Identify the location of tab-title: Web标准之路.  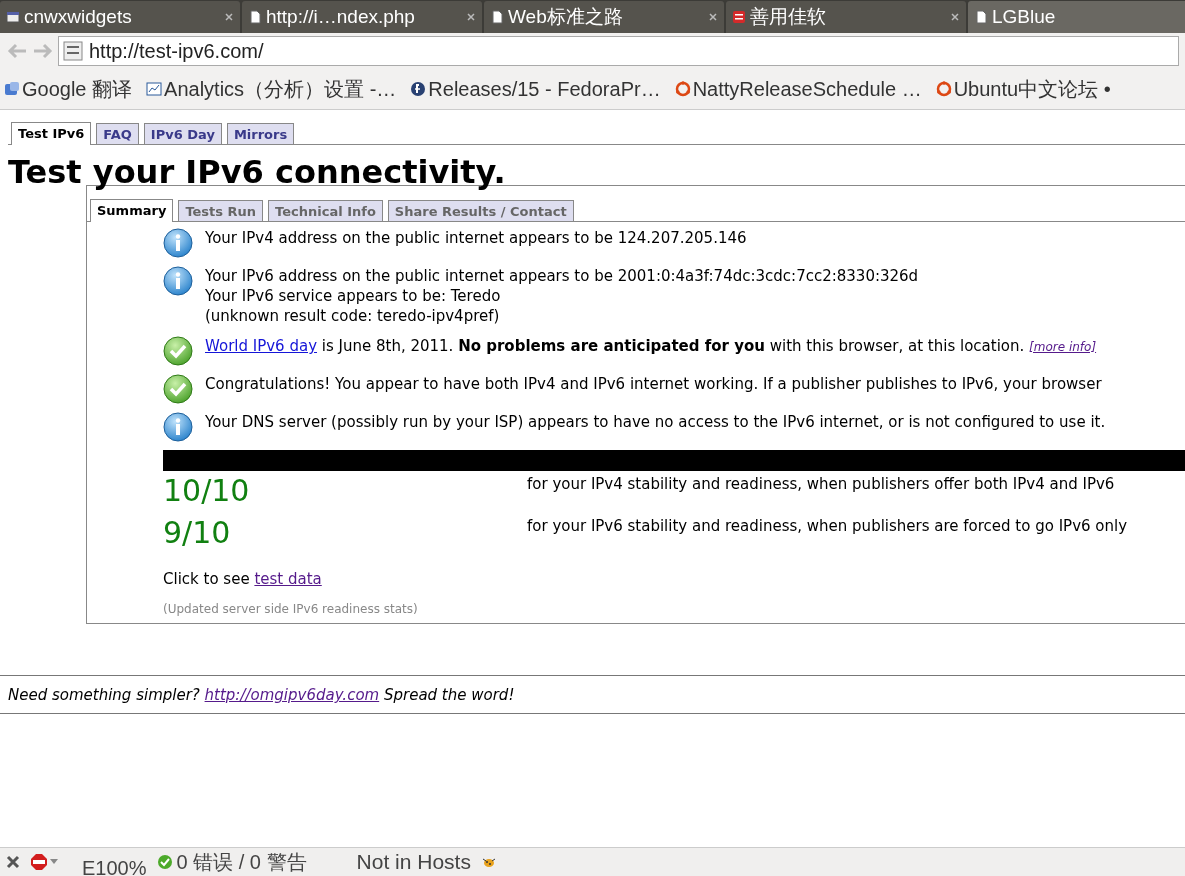
(566, 17).